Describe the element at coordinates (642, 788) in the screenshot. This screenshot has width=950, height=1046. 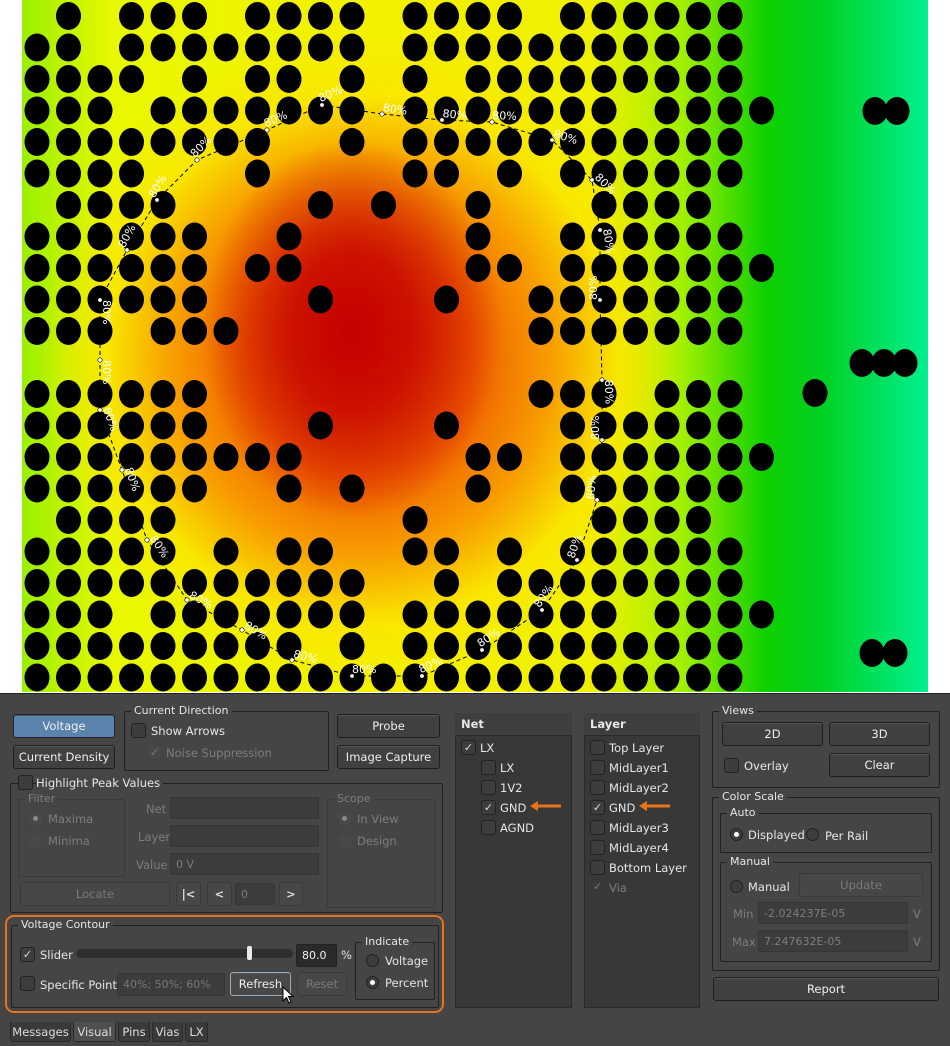
I see `layer-item: MidLayer2` at that location.